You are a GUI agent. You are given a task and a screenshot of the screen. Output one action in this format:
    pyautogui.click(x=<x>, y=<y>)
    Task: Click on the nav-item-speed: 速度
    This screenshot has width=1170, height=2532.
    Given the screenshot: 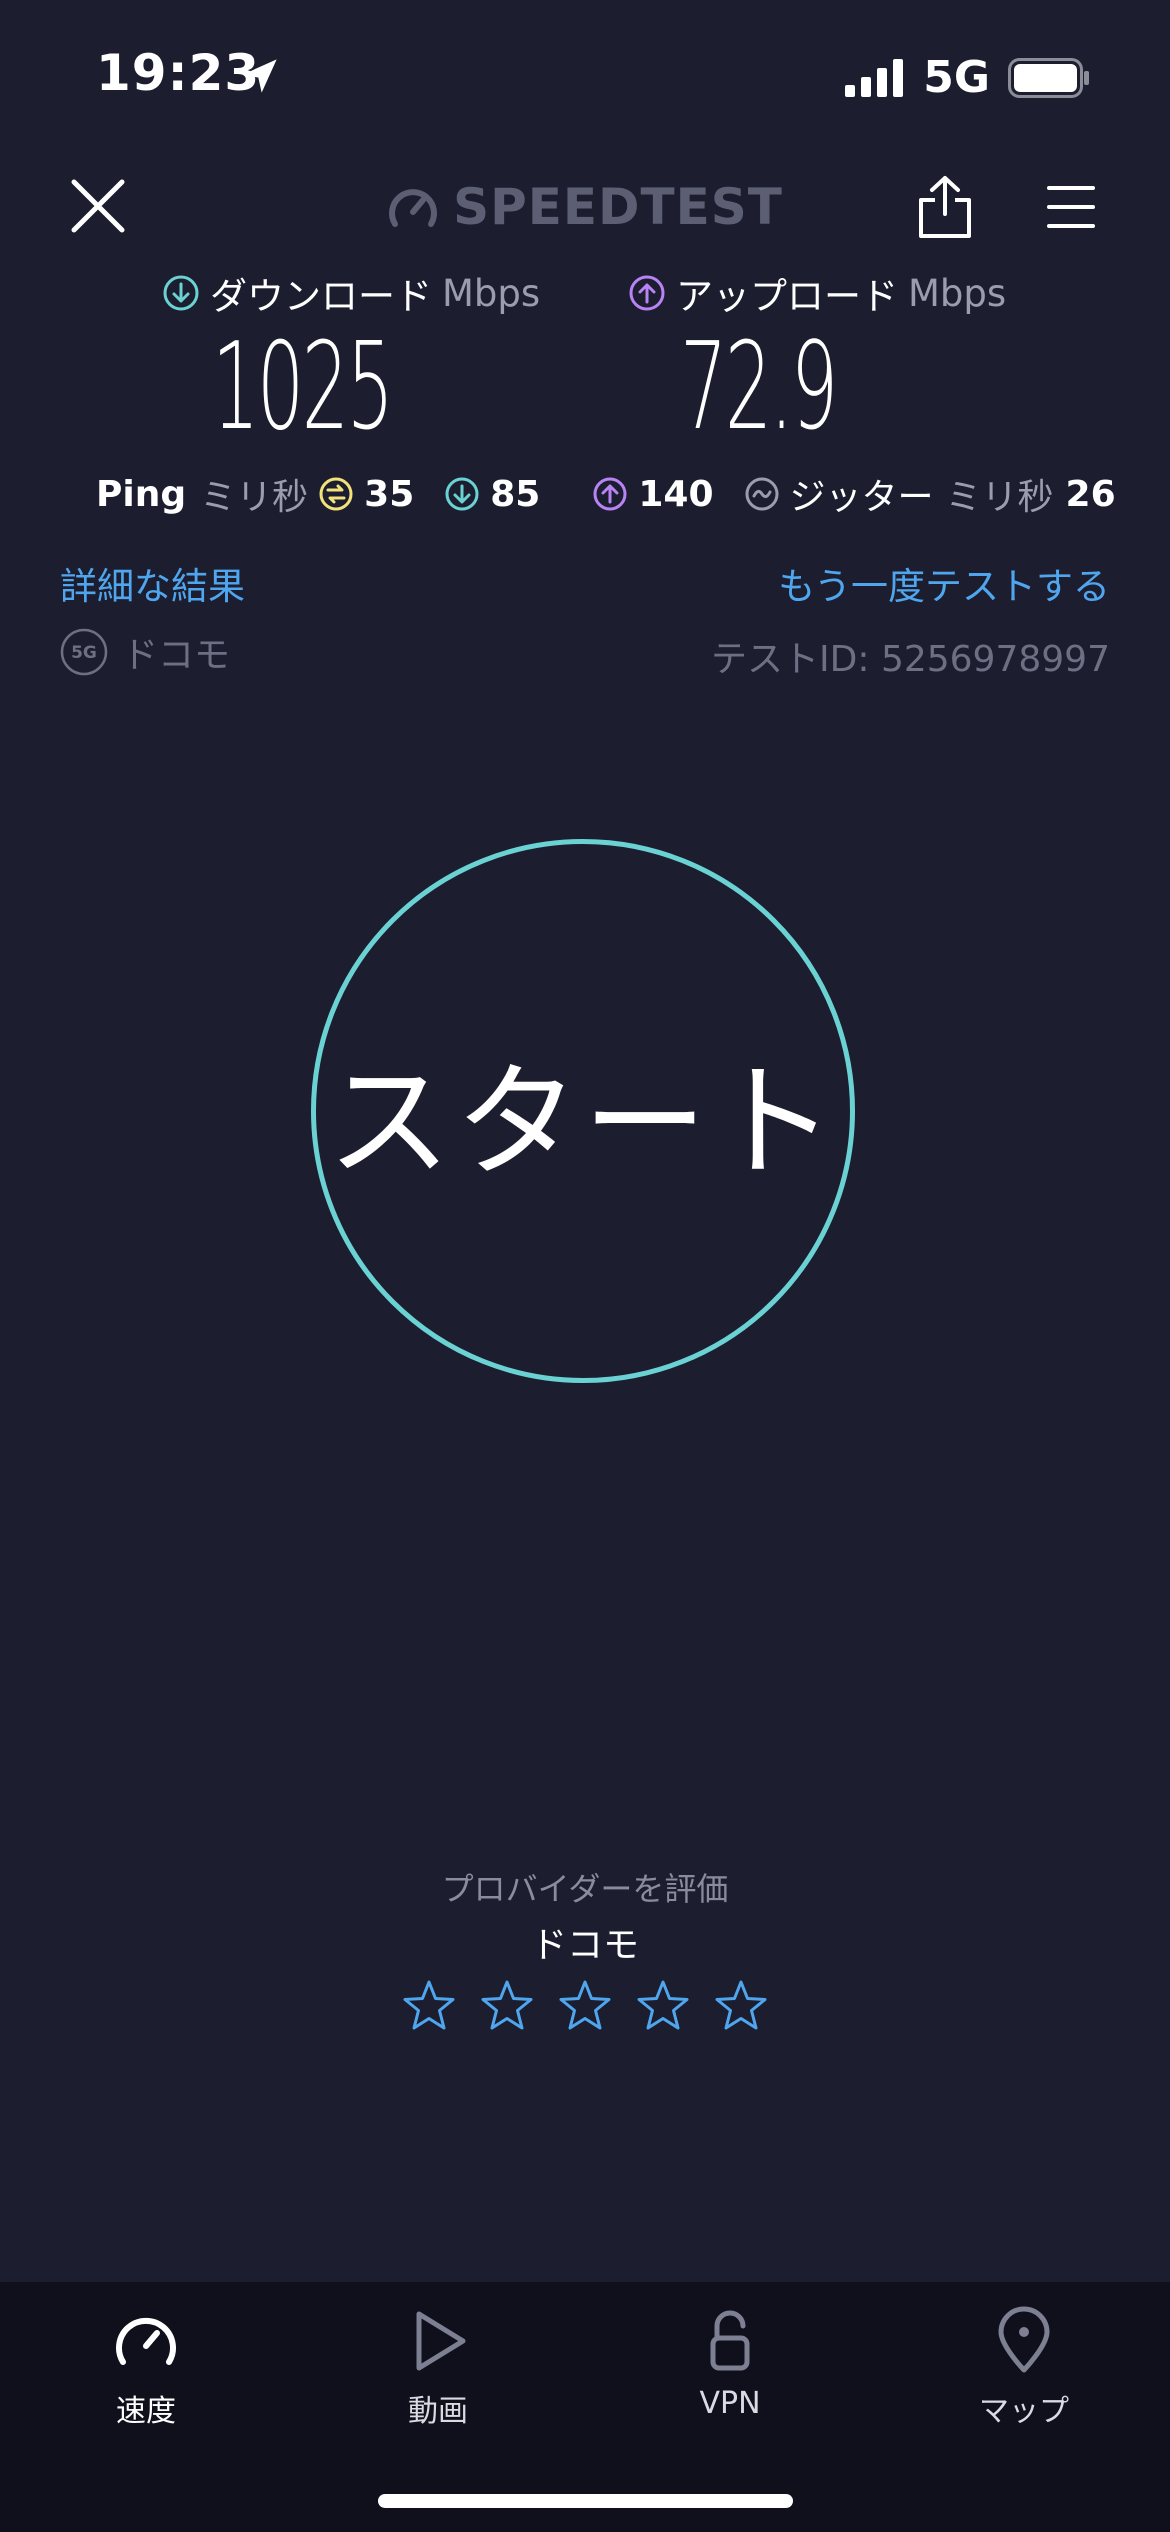 What is the action you would take?
    pyautogui.click(x=146, y=2368)
    